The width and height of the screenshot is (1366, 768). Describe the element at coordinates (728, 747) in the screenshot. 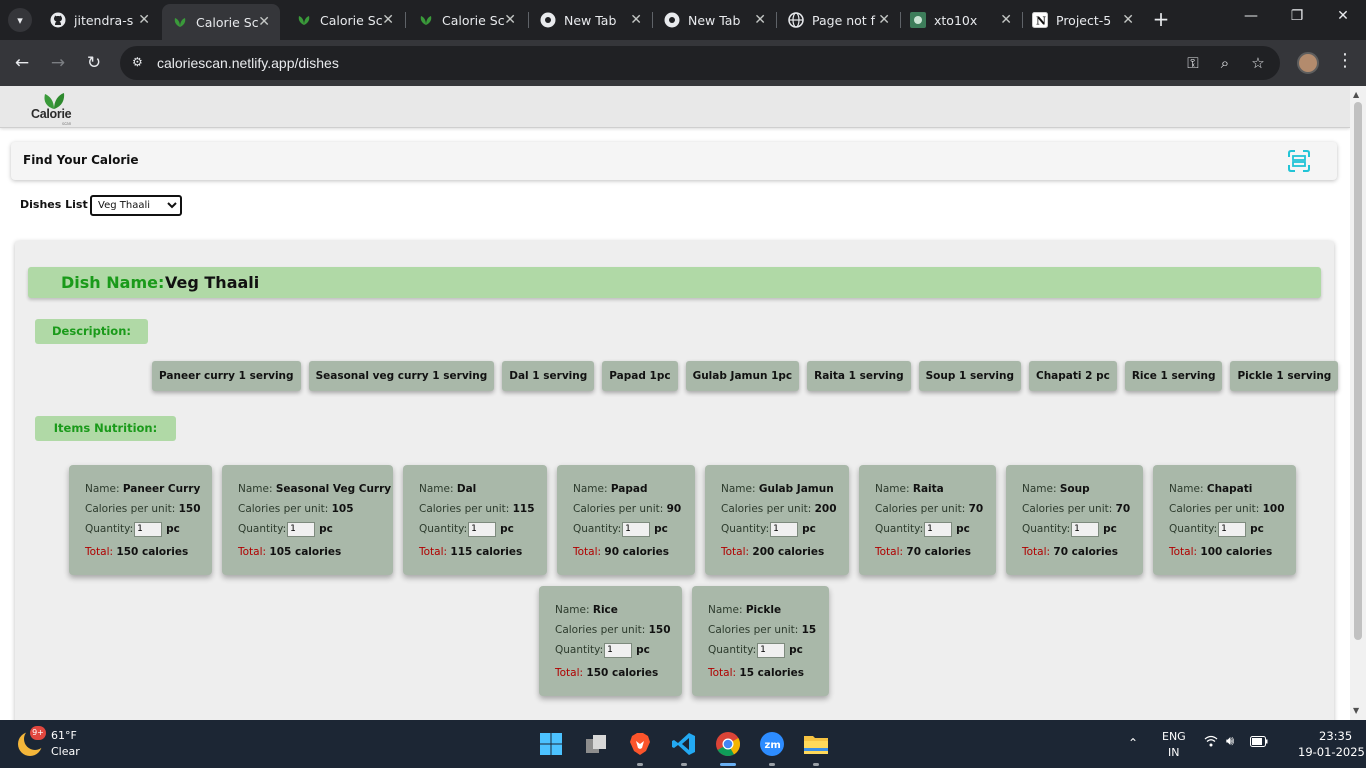

I see `chrome-taskbar-icon` at that location.